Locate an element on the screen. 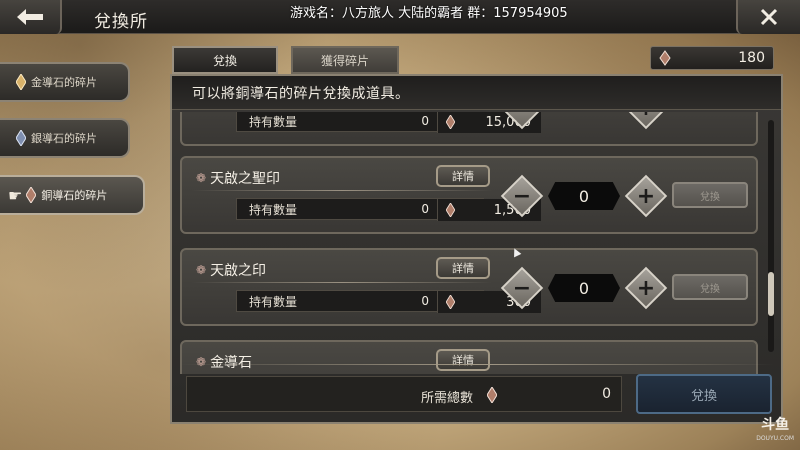  list-item: ❁ 金導石 詳情 is located at coordinates (469, 357).